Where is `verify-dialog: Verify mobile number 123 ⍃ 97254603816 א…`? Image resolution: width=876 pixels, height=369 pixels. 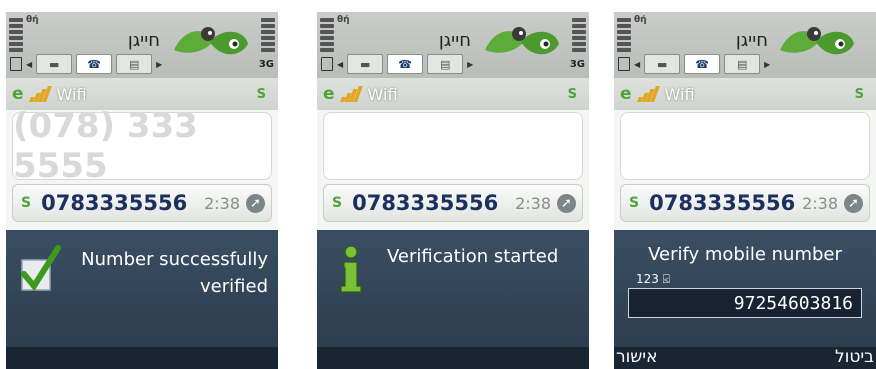
verify-dialog: Verify mobile number 123 ⍃ 97254603816 א… is located at coordinates (745, 299).